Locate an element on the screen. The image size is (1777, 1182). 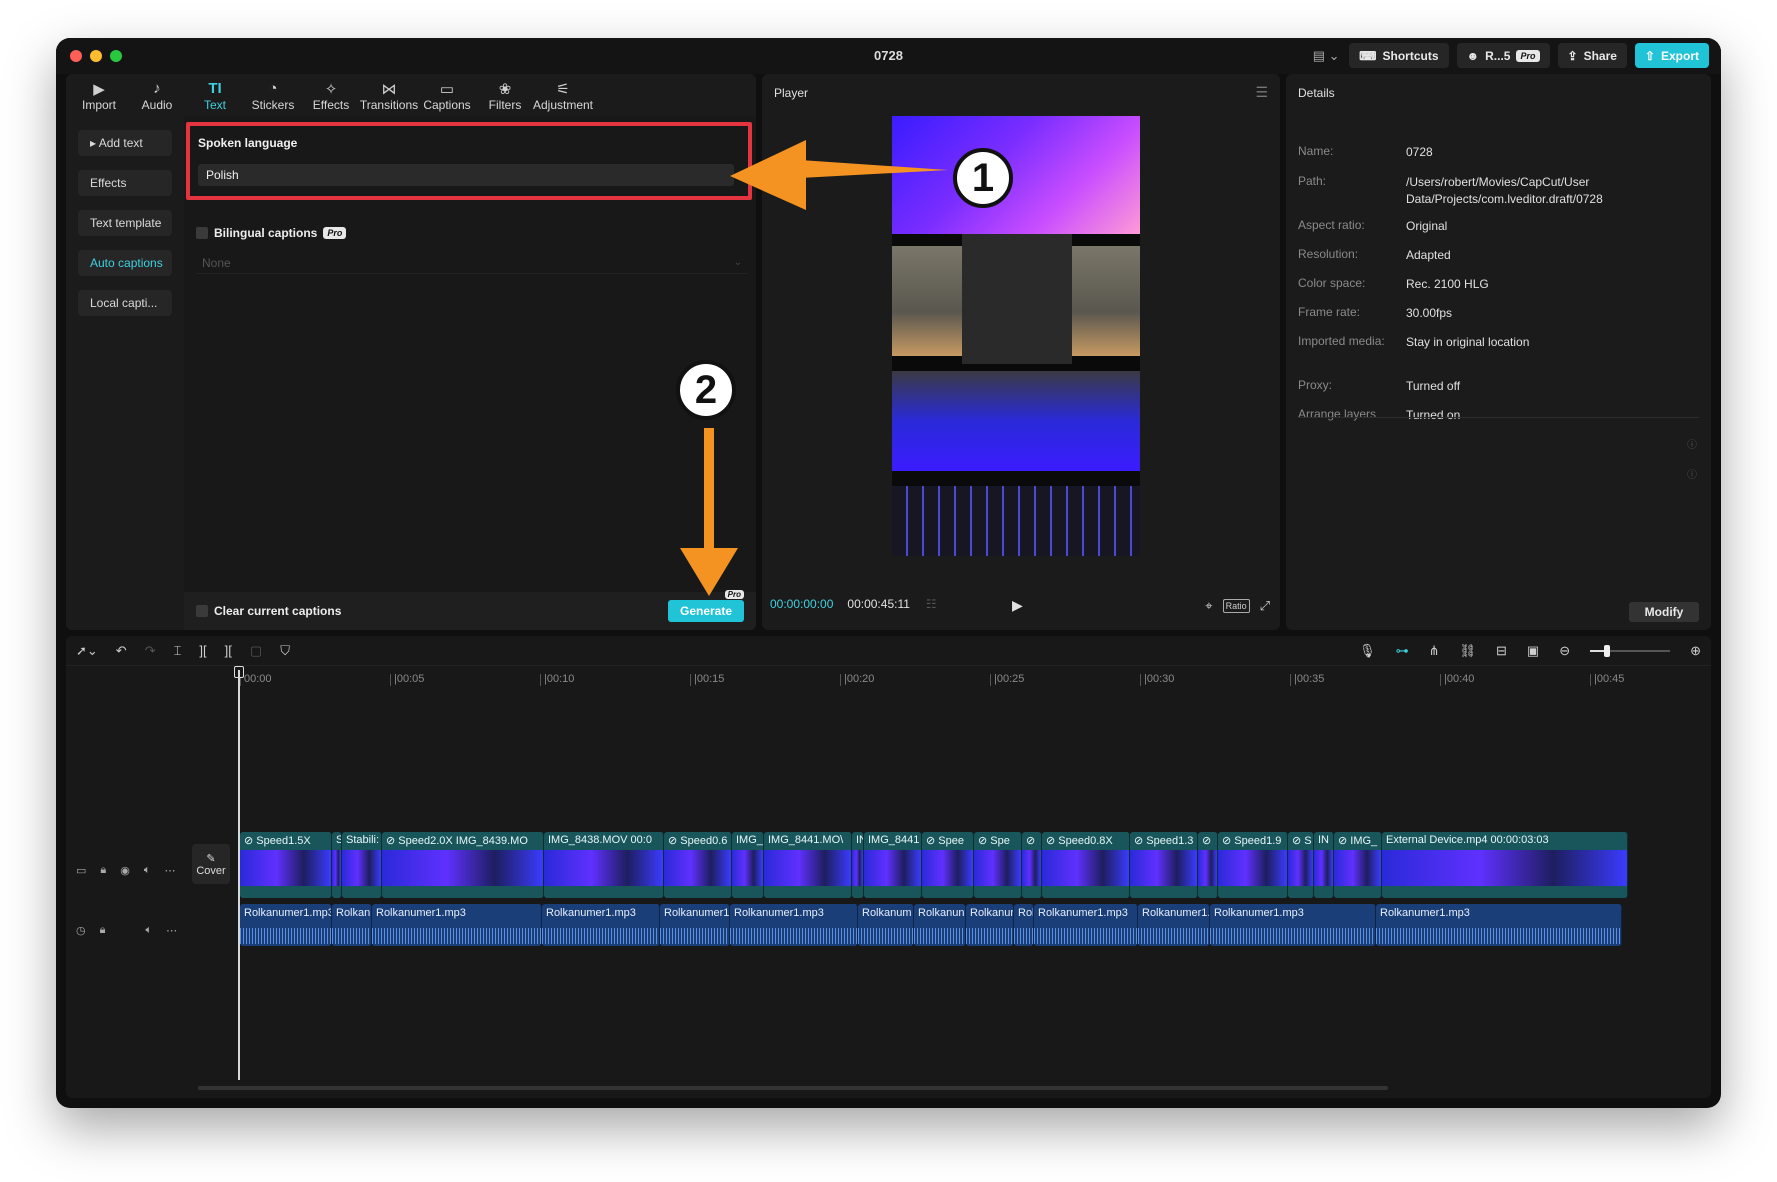
eye-icon: ◉ is located at coordinates (125, 870).